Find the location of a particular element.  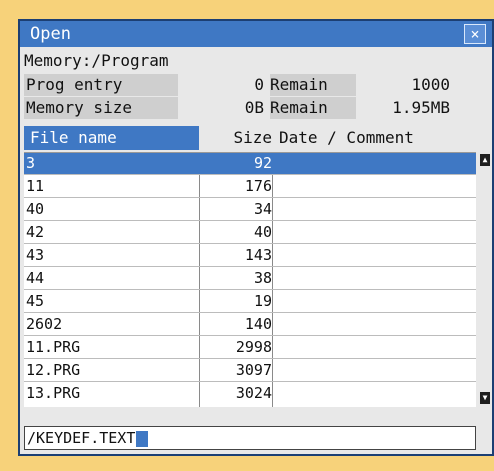

prog-remain-label: Remain is located at coordinates (313, 85).